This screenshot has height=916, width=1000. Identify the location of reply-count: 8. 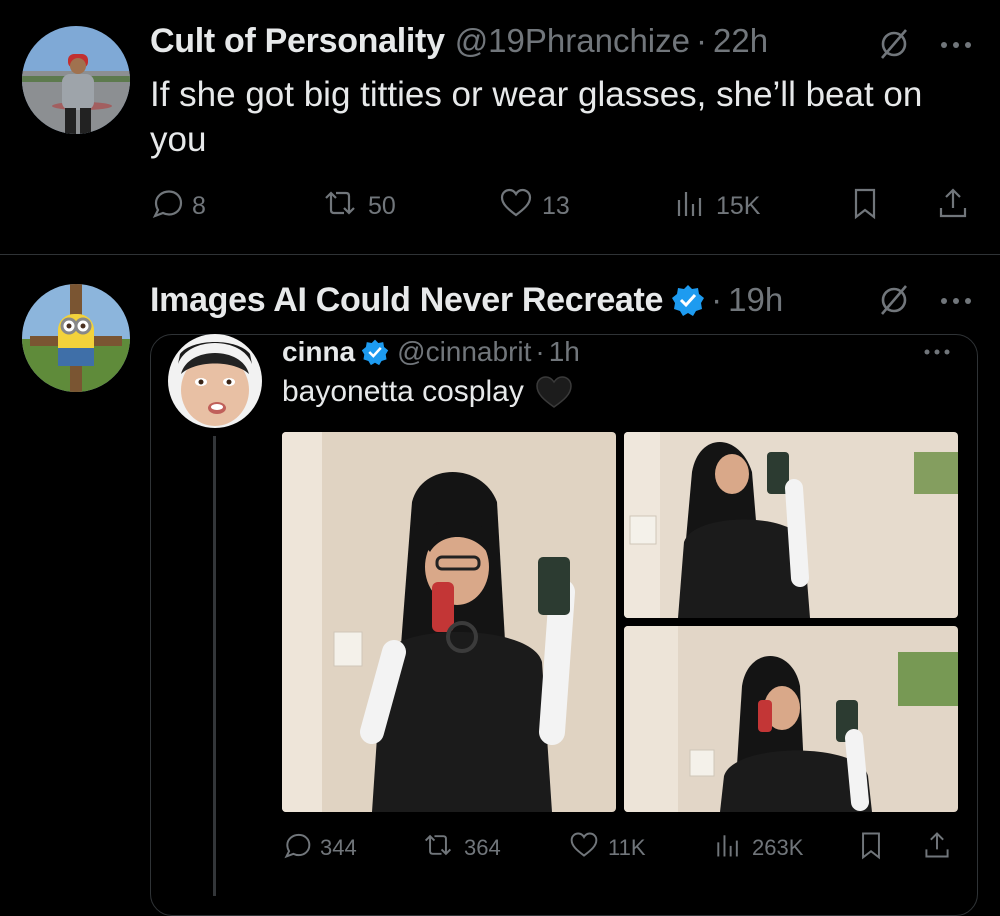
(199, 206).